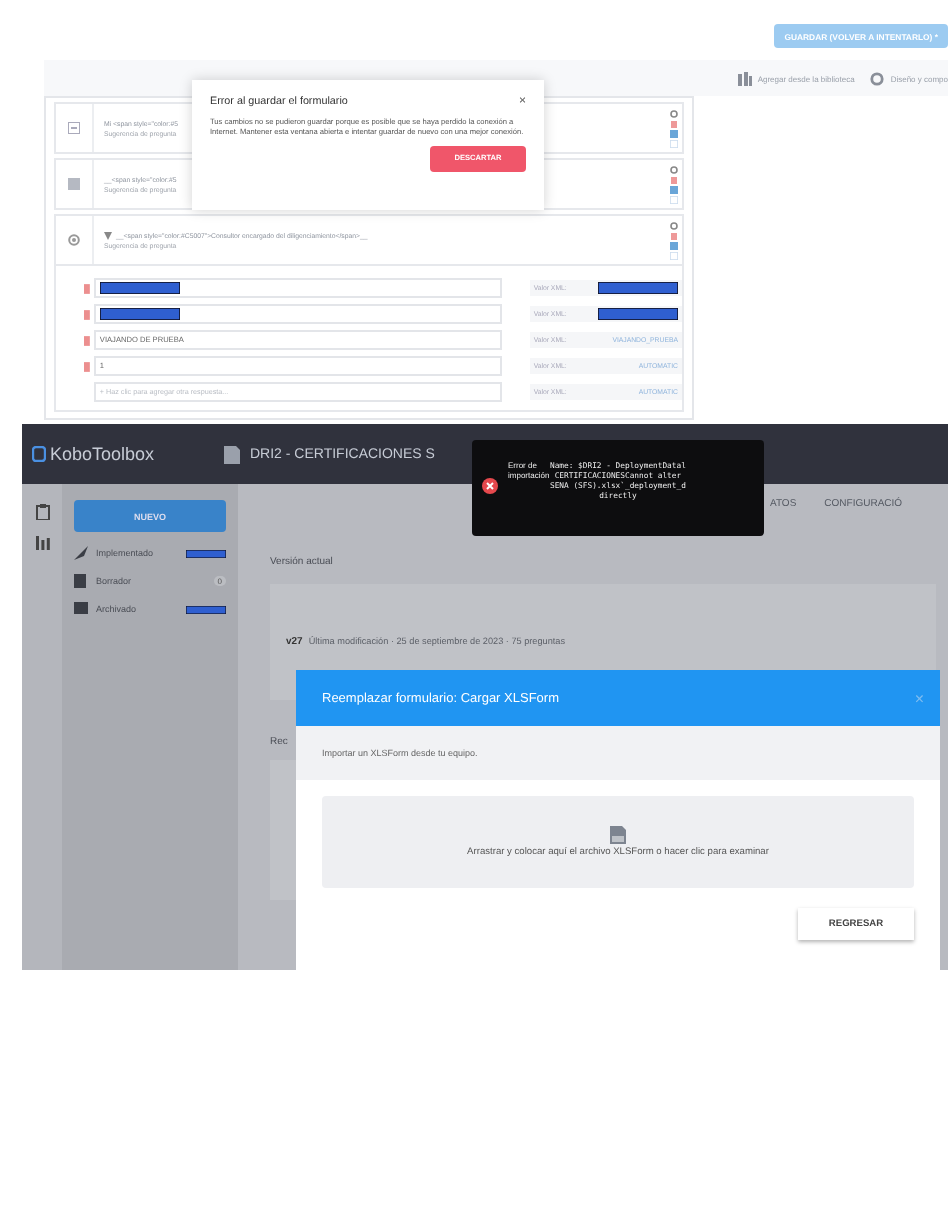  What do you see at coordinates (102, 454) in the screenshot?
I see `app-logo: KoboToolbox` at bounding box center [102, 454].